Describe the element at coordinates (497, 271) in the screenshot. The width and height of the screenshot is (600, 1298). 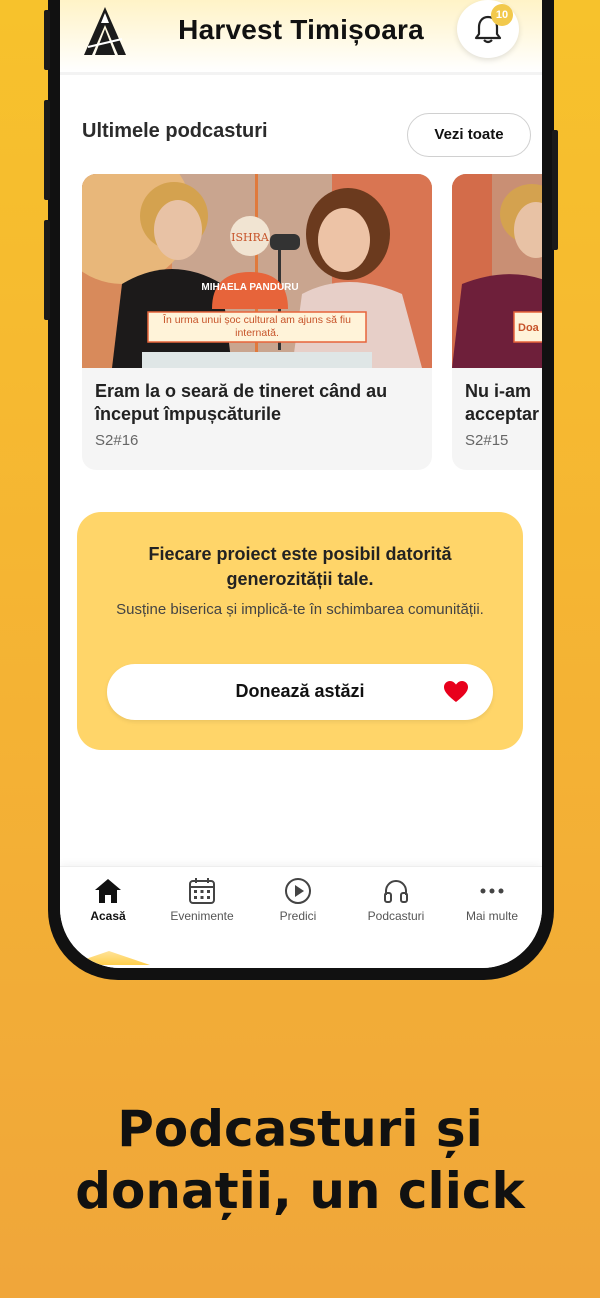
I see `podcast-thumbnail: Doa` at that location.